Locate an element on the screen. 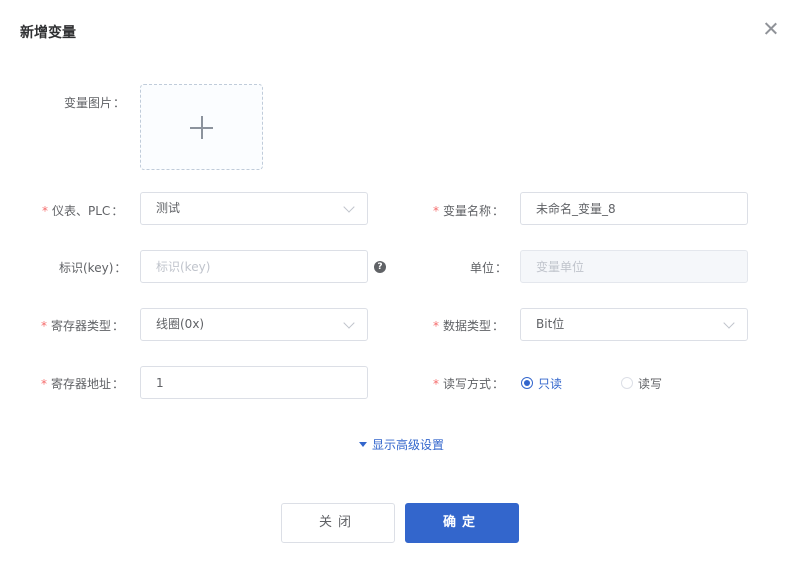  register-addr-label: * 寄存器地址： is located at coordinates (83, 384).